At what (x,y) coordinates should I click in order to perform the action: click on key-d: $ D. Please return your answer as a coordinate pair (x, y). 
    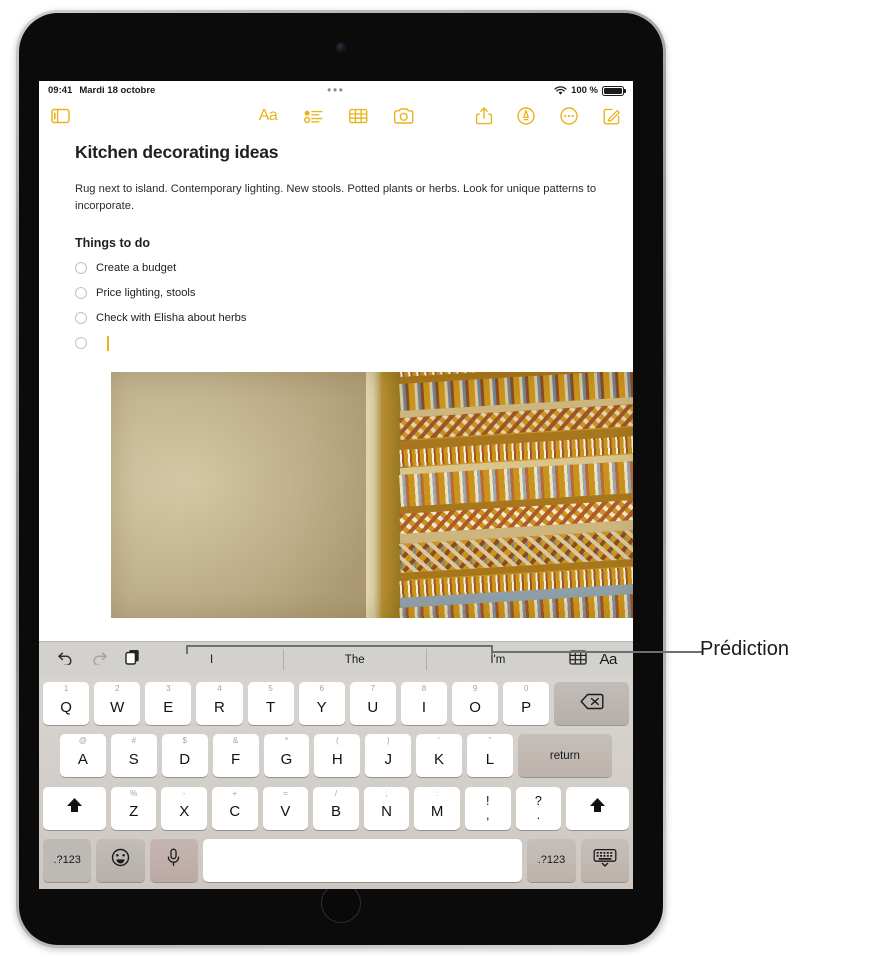
    Looking at the image, I should click on (184, 756).